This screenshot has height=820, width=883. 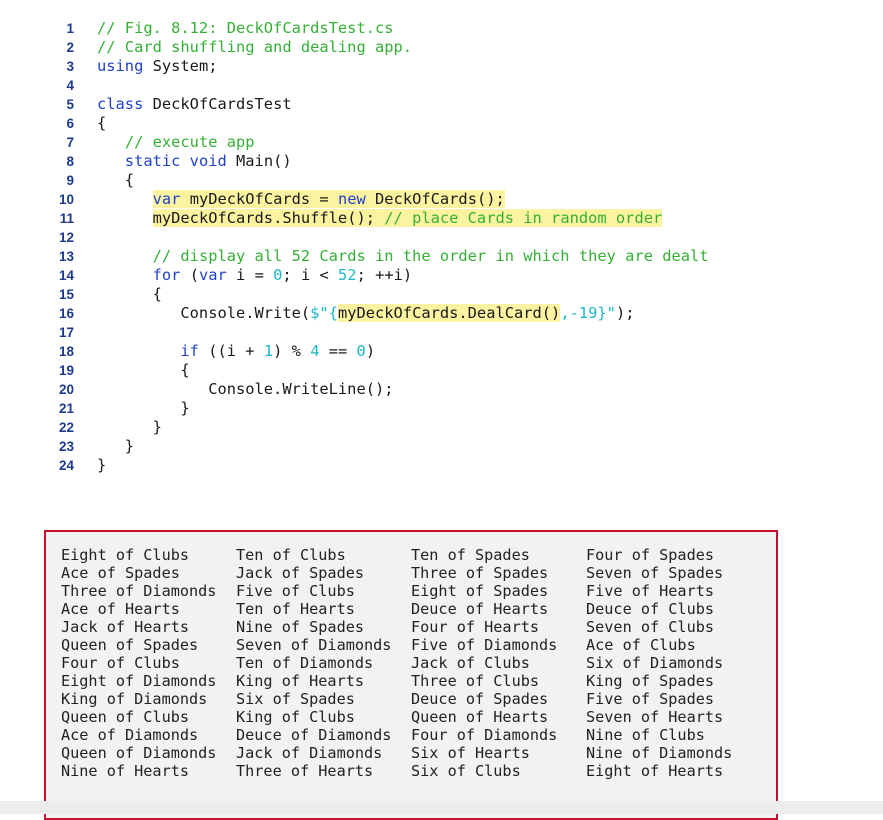 What do you see at coordinates (305, 771) in the screenshot?
I see `output-card-name: Three of Hearts` at bounding box center [305, 771].